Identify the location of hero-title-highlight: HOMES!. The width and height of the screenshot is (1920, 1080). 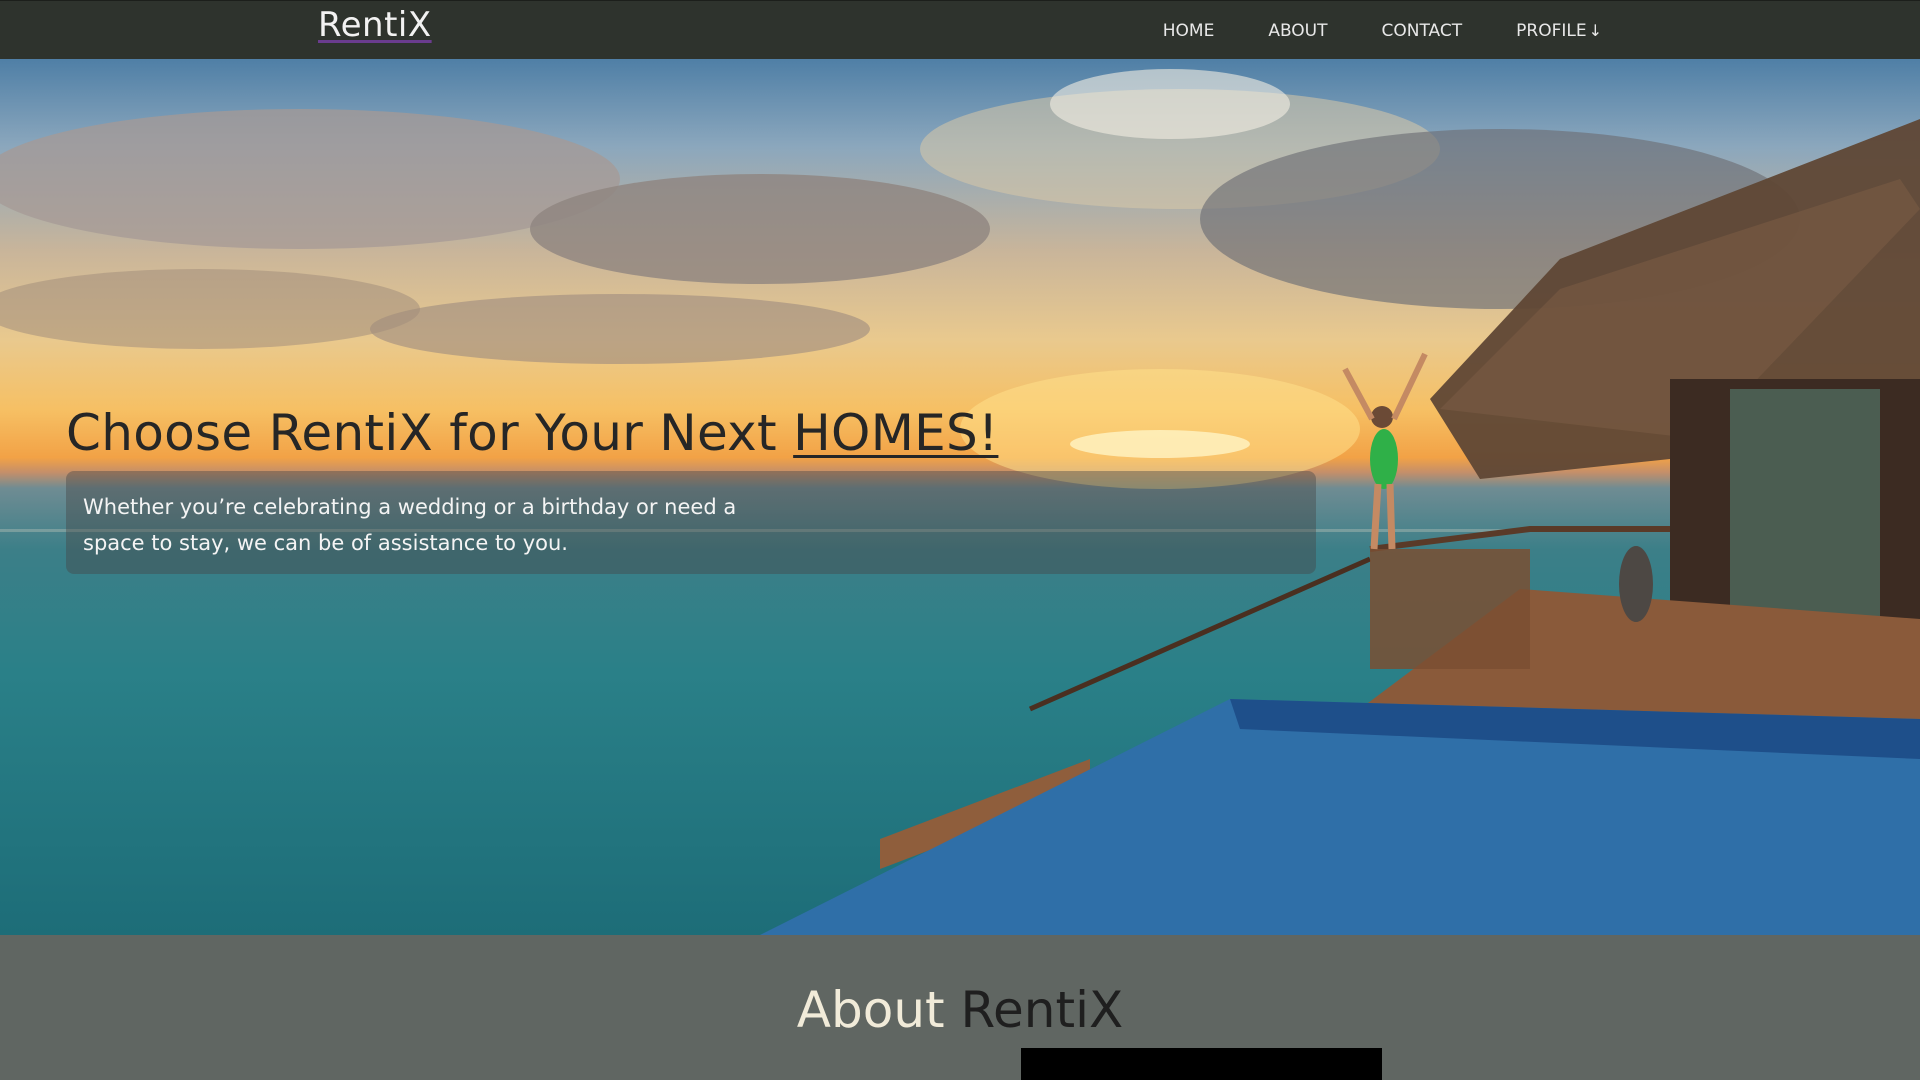
(896, 433).